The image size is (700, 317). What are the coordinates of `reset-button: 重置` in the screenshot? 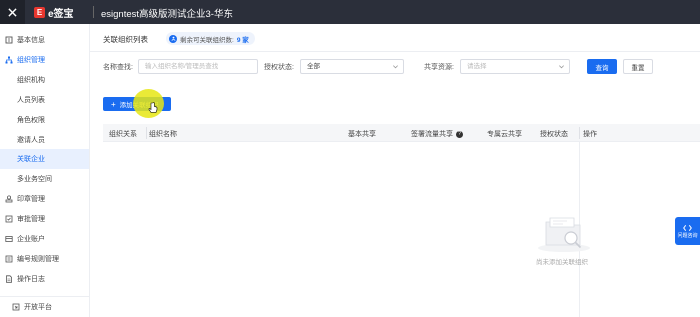 It's located at (638, 66).